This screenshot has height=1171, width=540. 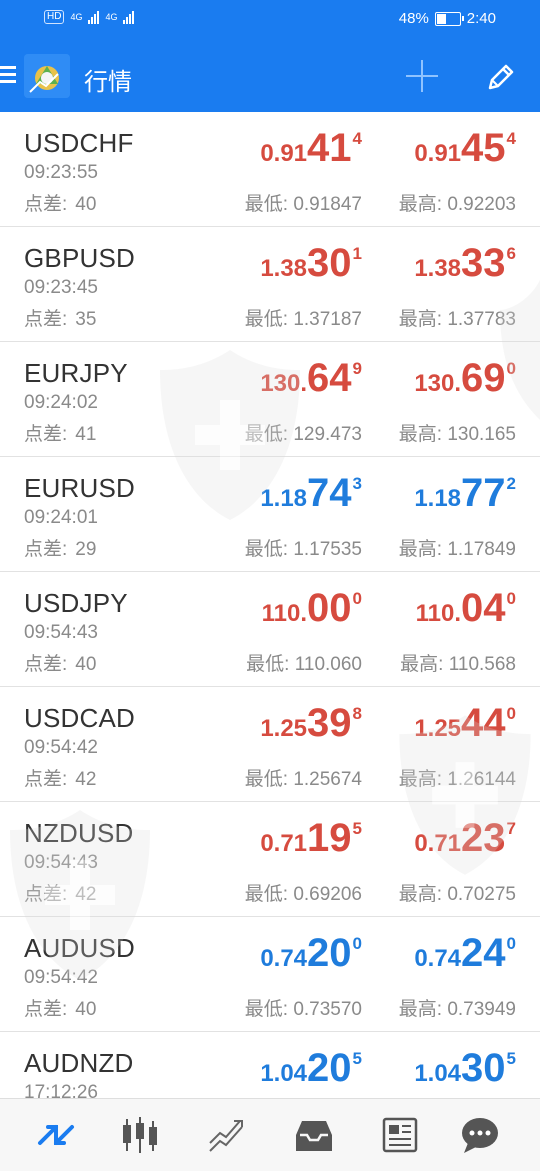 I want to click on hd-indicator: HD, so click(x=54, y=17).